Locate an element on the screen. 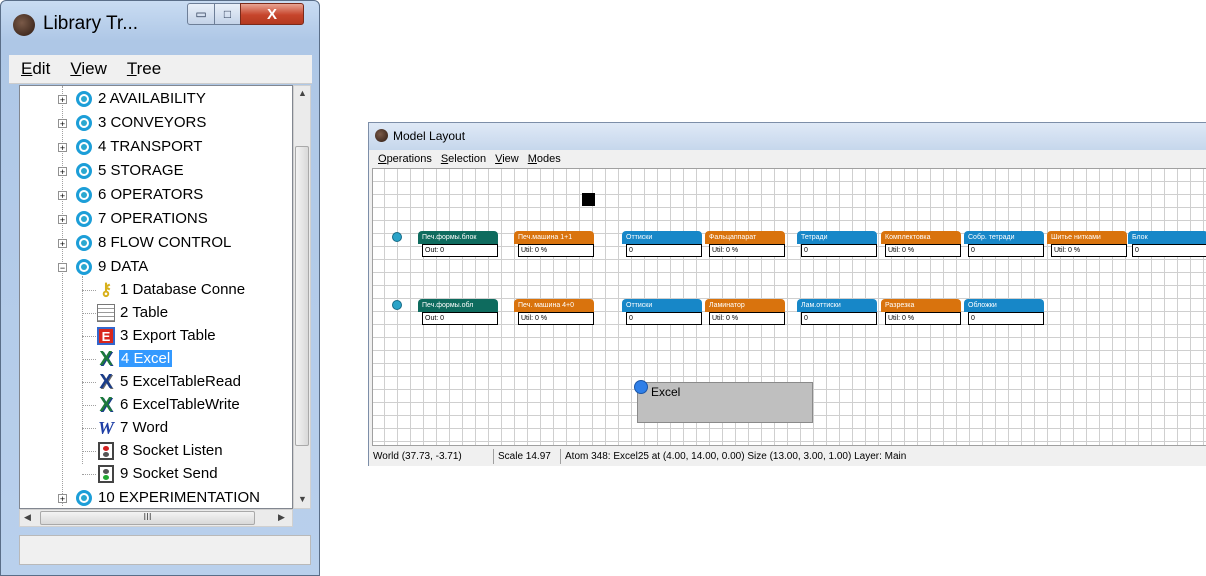  collapse-icon: − is located at coordinates (62, 268).